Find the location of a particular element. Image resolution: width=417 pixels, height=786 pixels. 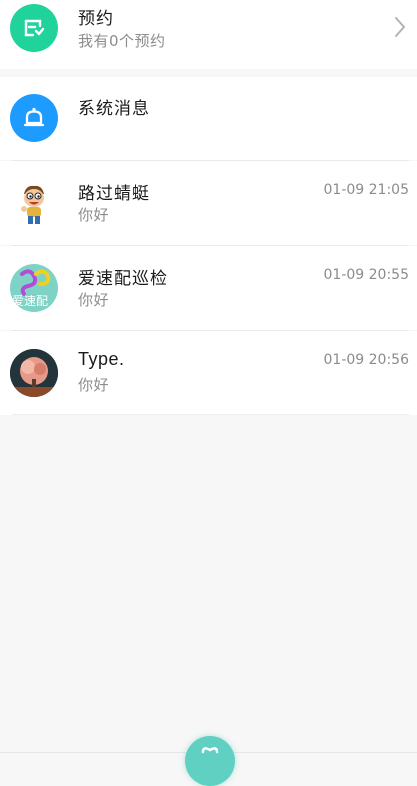

home-heart-icon is located at coordinates (210, 761).